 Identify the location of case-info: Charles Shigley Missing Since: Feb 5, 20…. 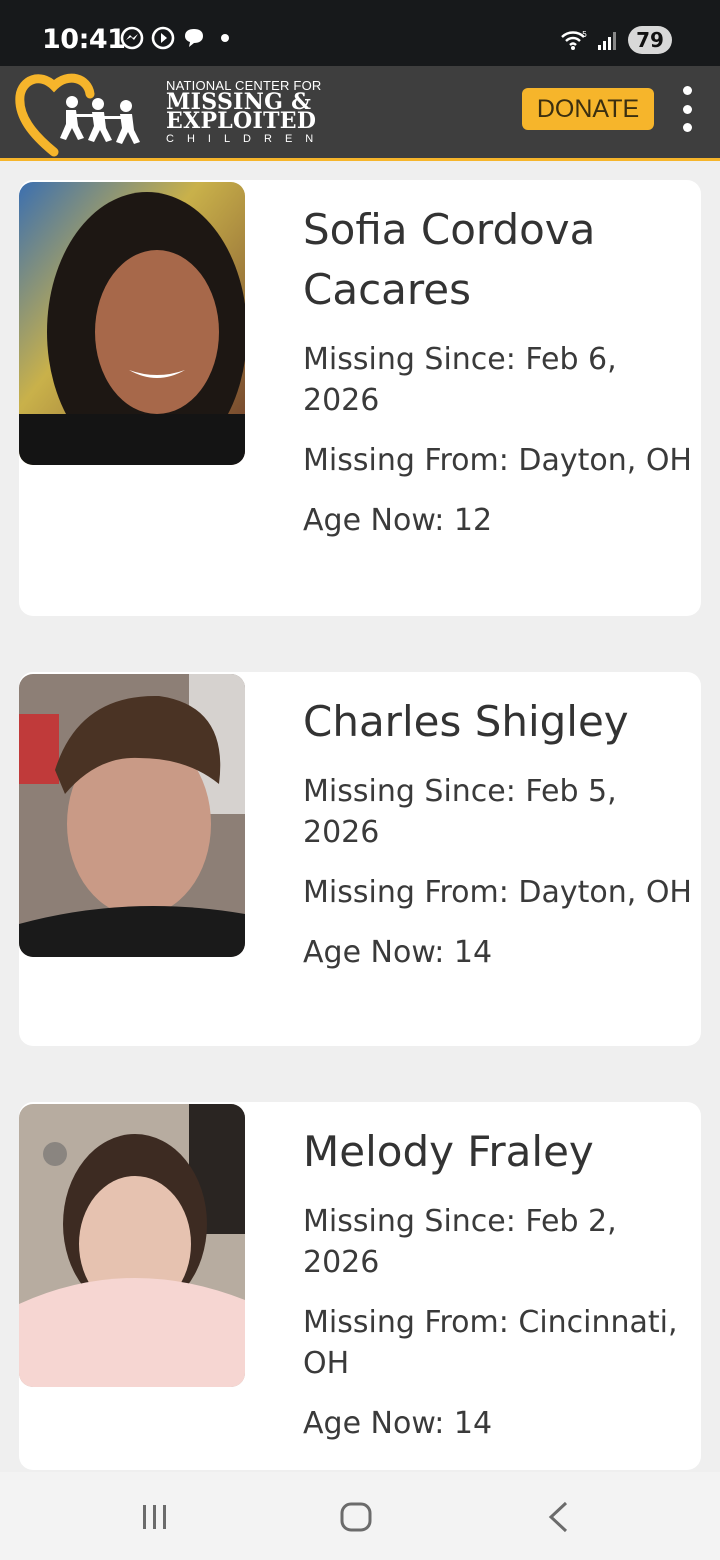
(499, 832).